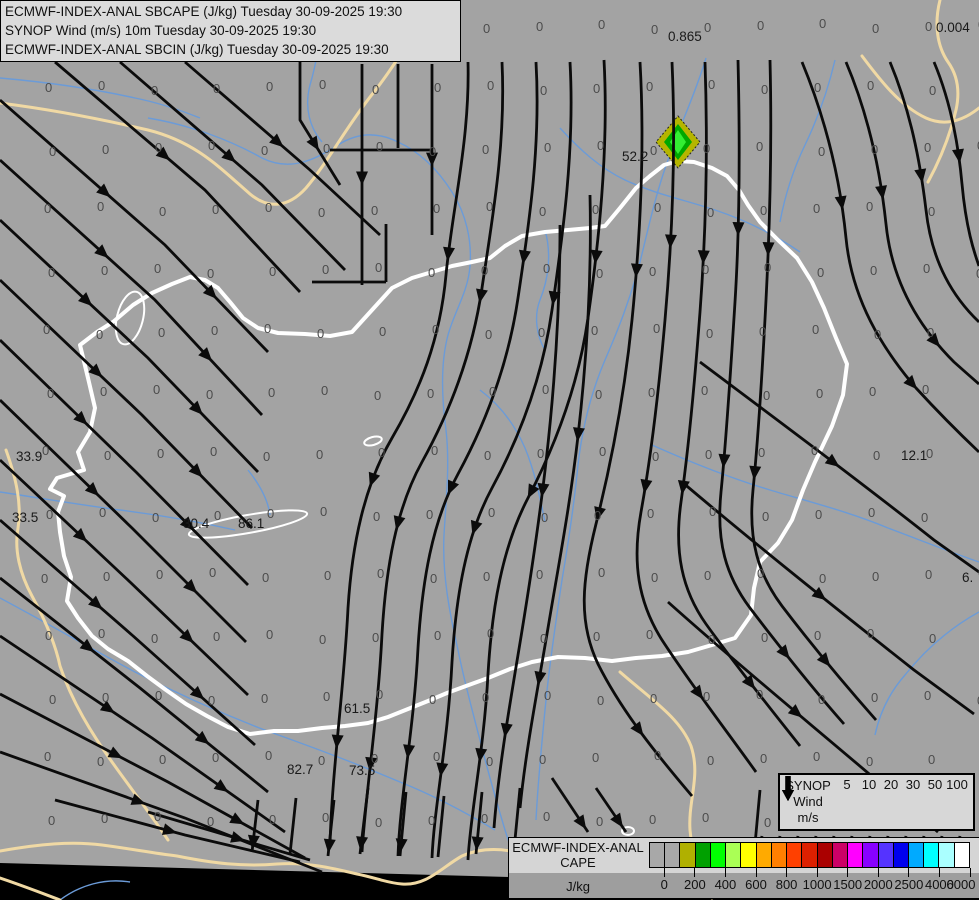 The height and width of the screenshot is (900, 979). Describe the element at coordinates (876, 802) in the screenshot. I see `synop-wind-legend: SYNOP Wind m/s 5 10 20 30 50 100` at that location.